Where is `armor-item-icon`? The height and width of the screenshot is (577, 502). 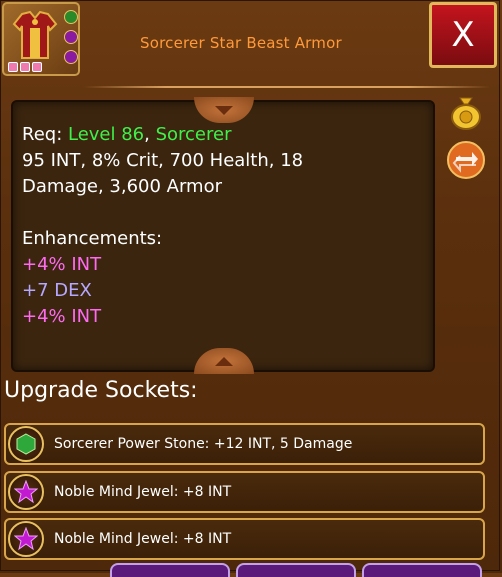 armor-item-icon is located at coordinates (41, 39).